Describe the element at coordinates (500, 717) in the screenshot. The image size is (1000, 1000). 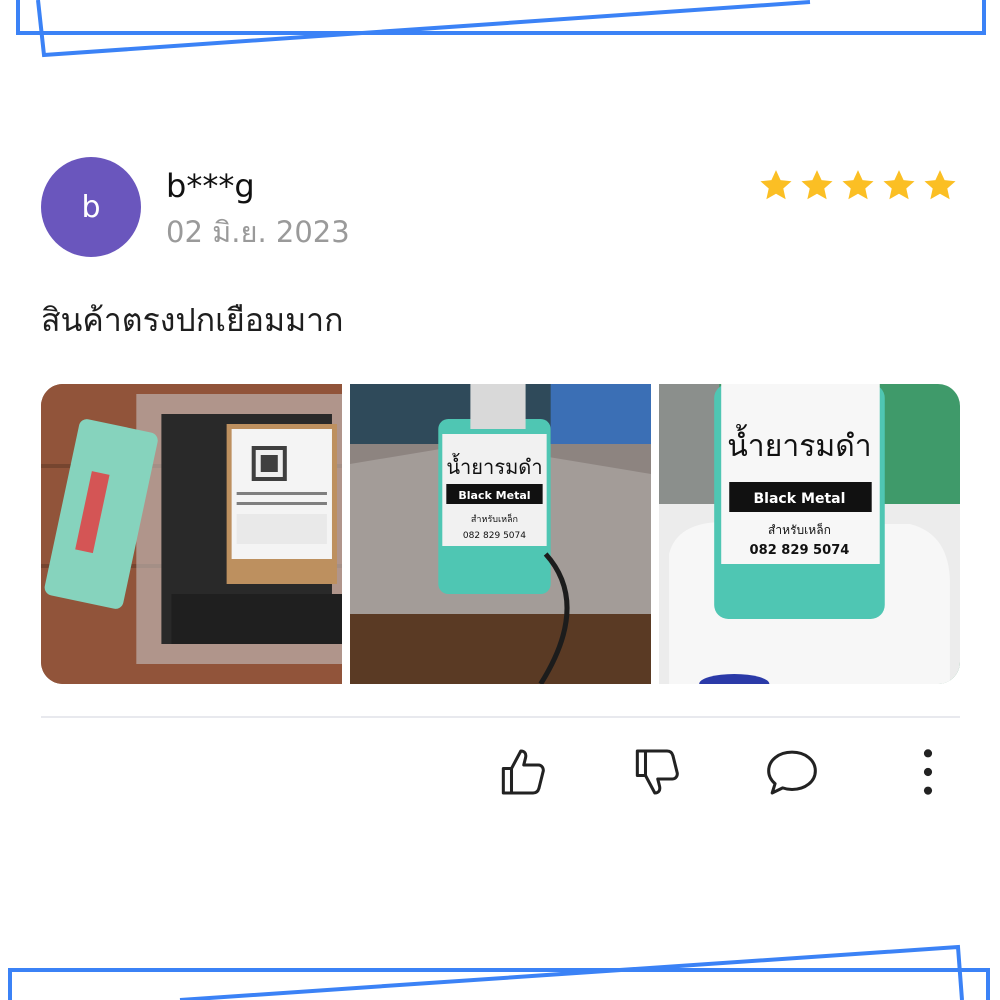
I see `divider` at that location.